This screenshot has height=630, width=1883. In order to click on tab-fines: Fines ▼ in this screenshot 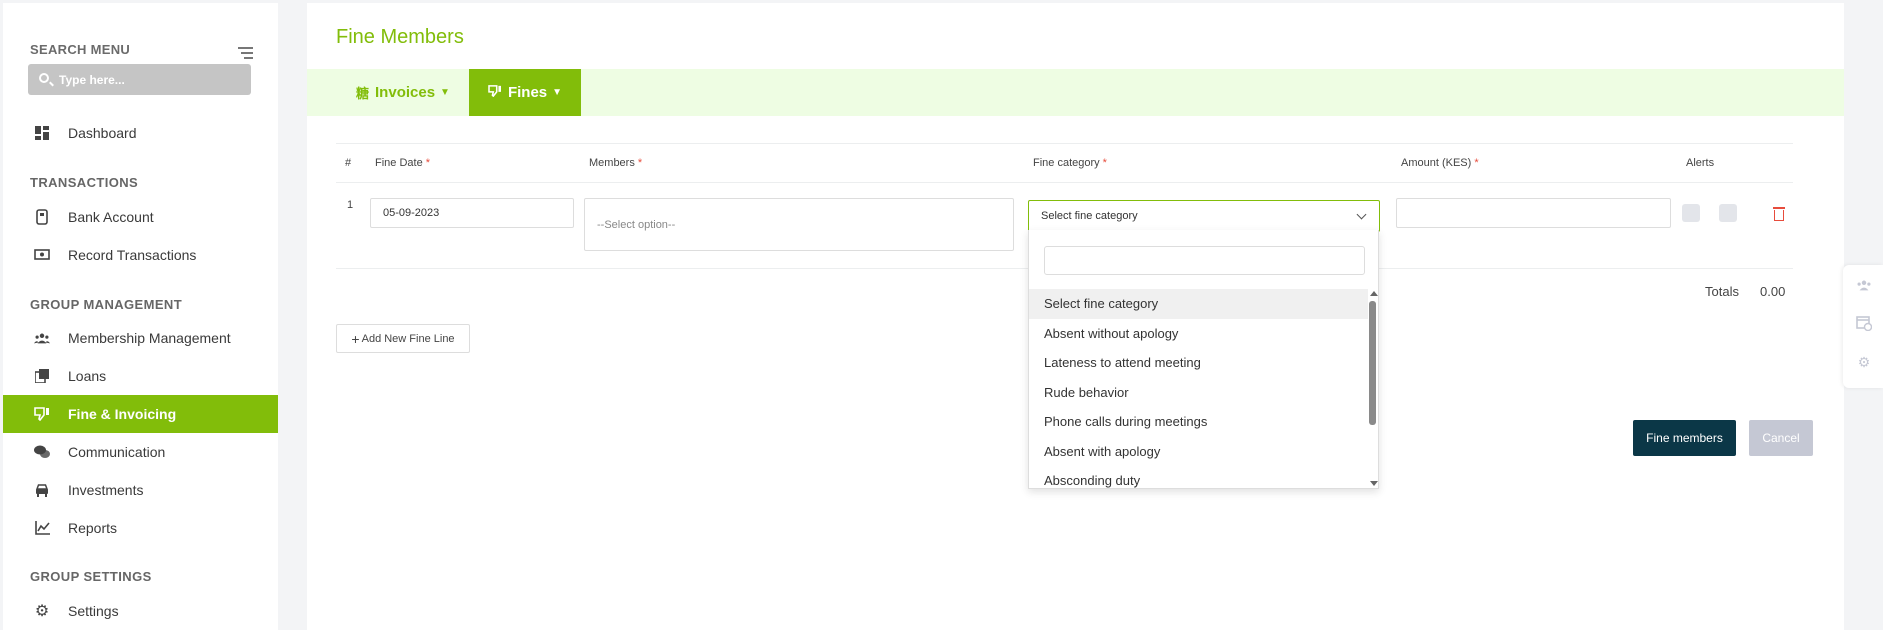, I will do `click(525, 92)`.